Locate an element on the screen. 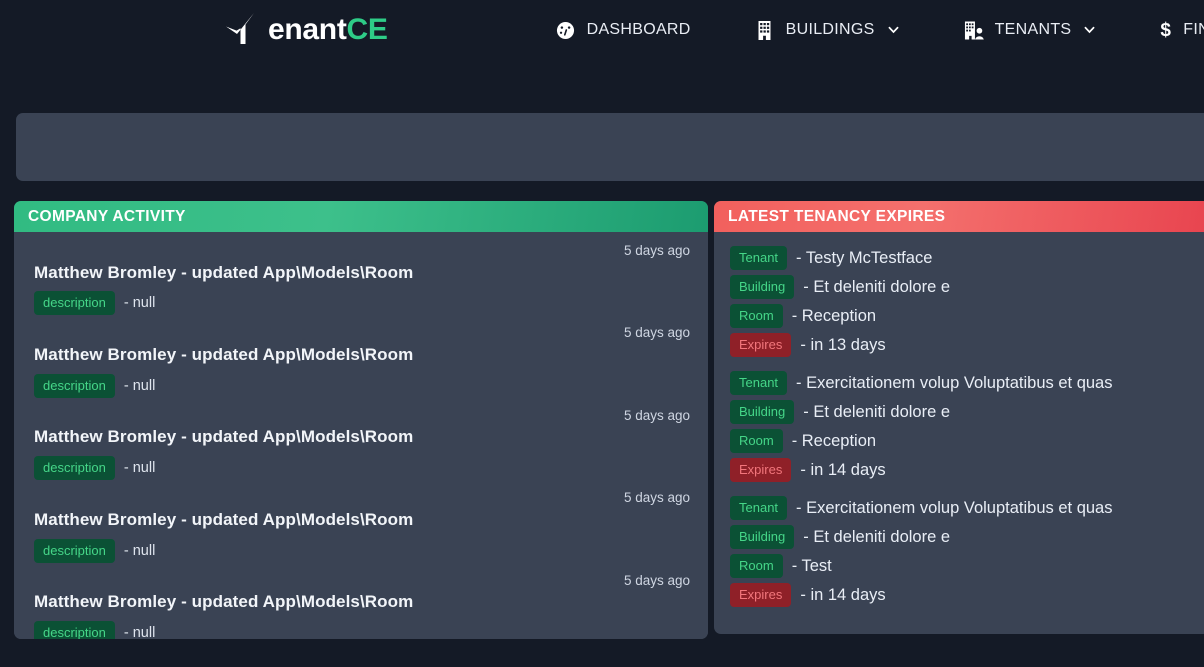 Image resolution: width=1204 pixels, height=667 pixels. company-activity-header: COMPANY ACTIVITY is located at coordinates (361, 216).